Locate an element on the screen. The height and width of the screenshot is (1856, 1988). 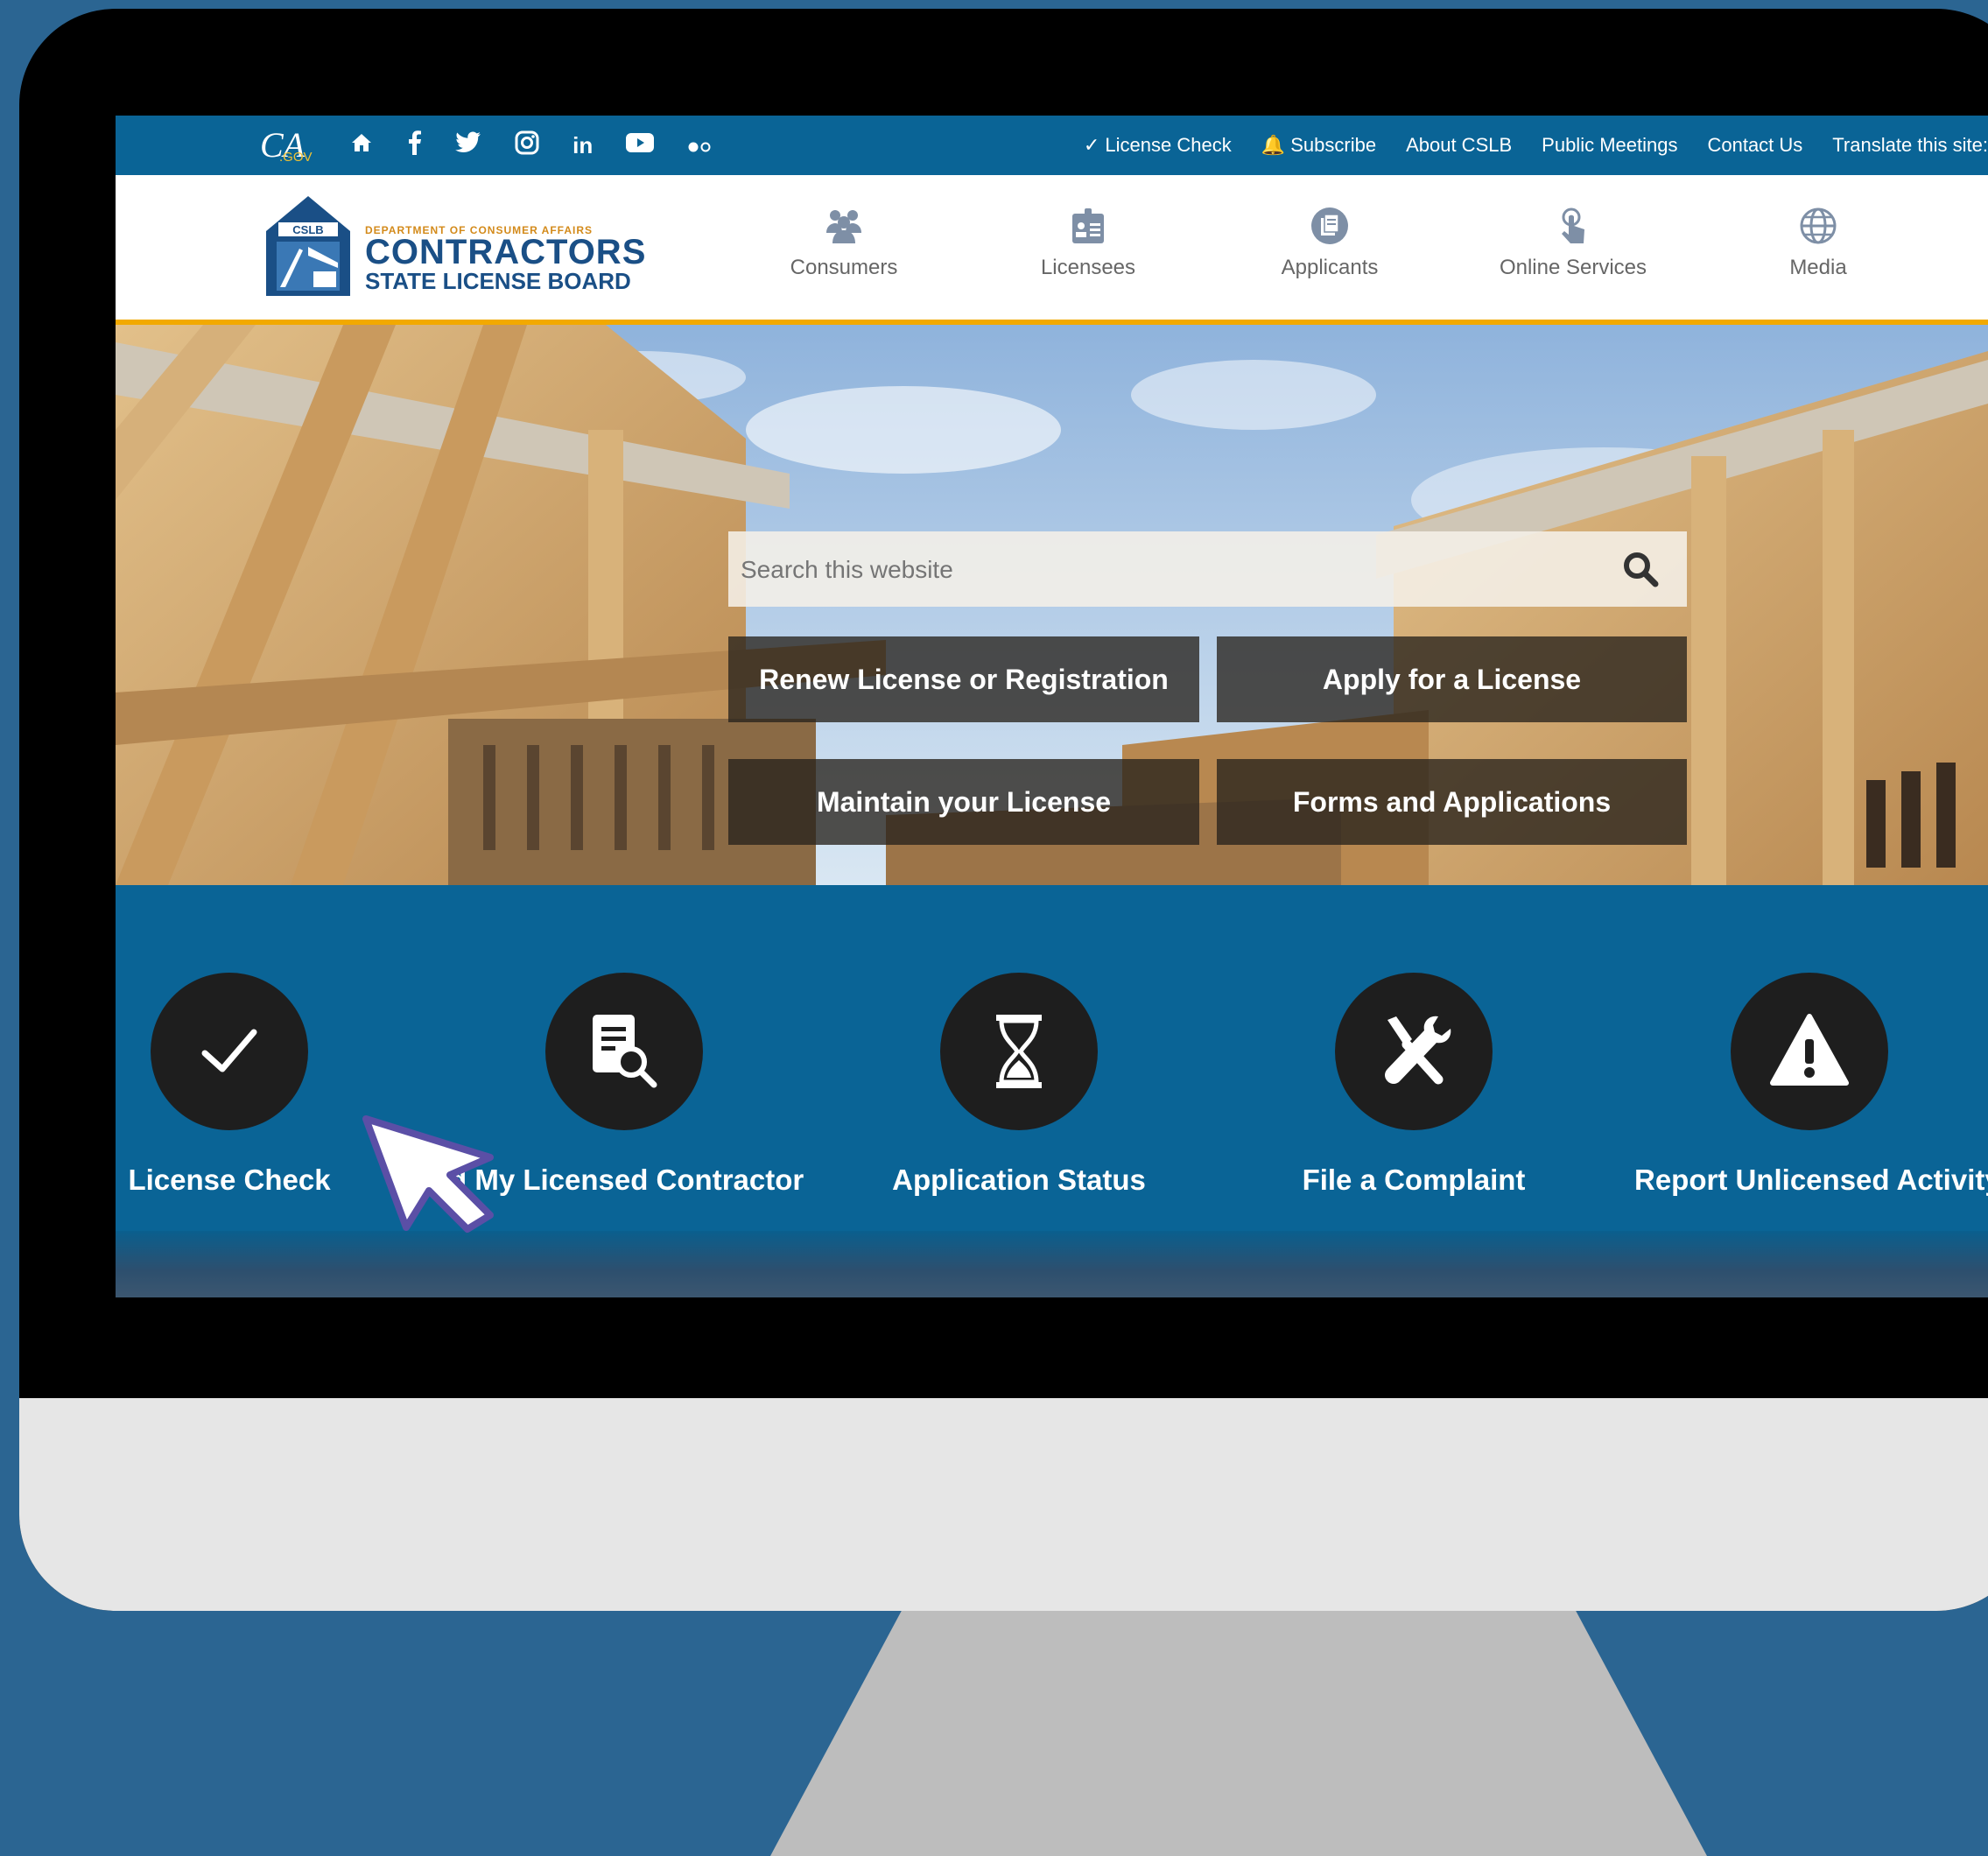
nav-media: Media is located at coordinates (1819, 243).